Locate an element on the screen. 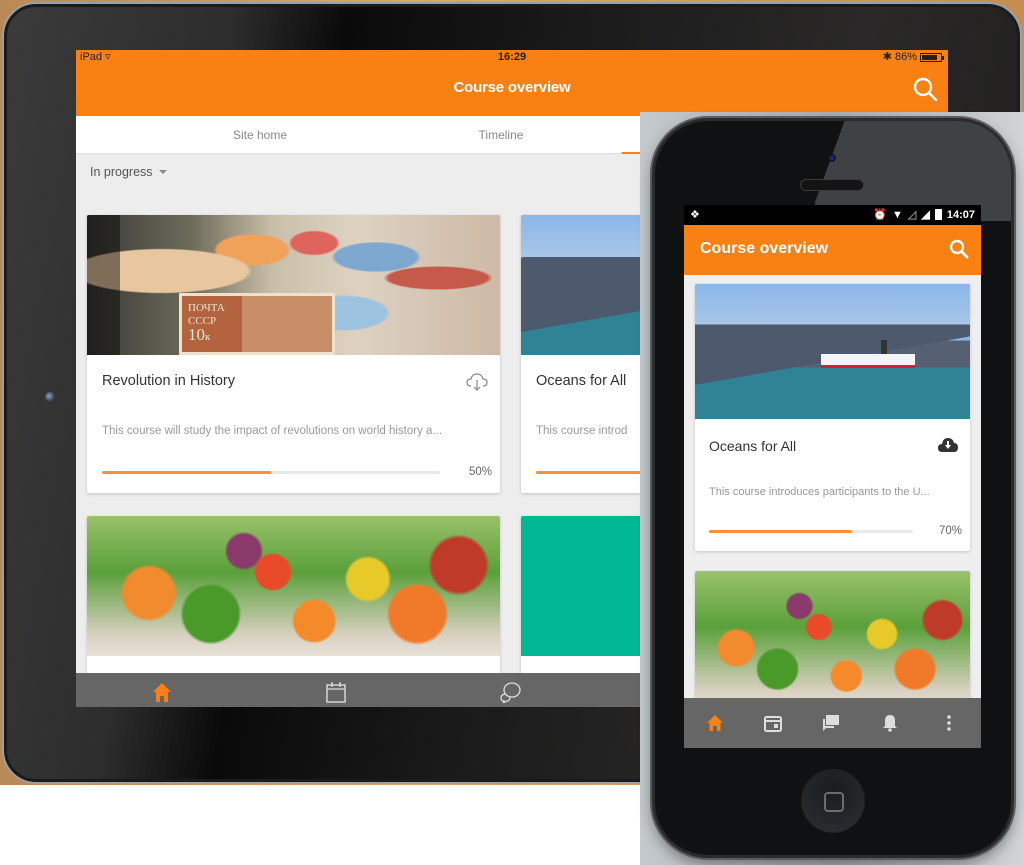  phone-bottom-nav is located at coordinates (832, 723).